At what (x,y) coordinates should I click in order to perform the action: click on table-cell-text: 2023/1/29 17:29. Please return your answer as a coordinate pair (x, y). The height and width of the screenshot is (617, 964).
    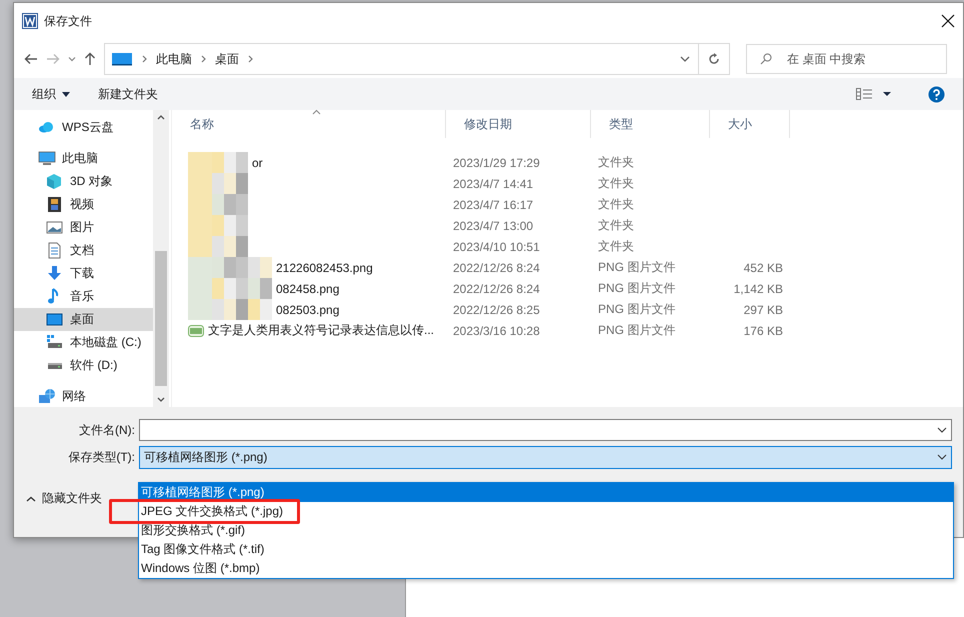
    Looking at the image, I should click on (496, 163).